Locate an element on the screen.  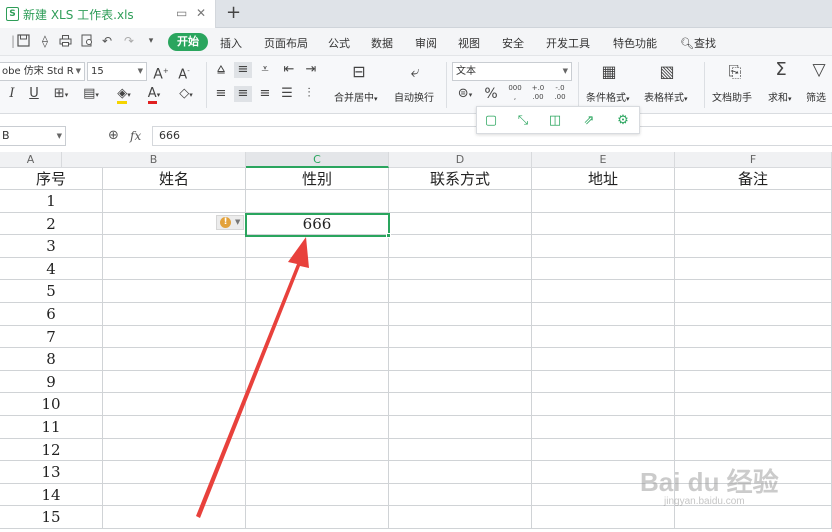
currency-icon: ⊜▾ is located at coordinates (465, 94).